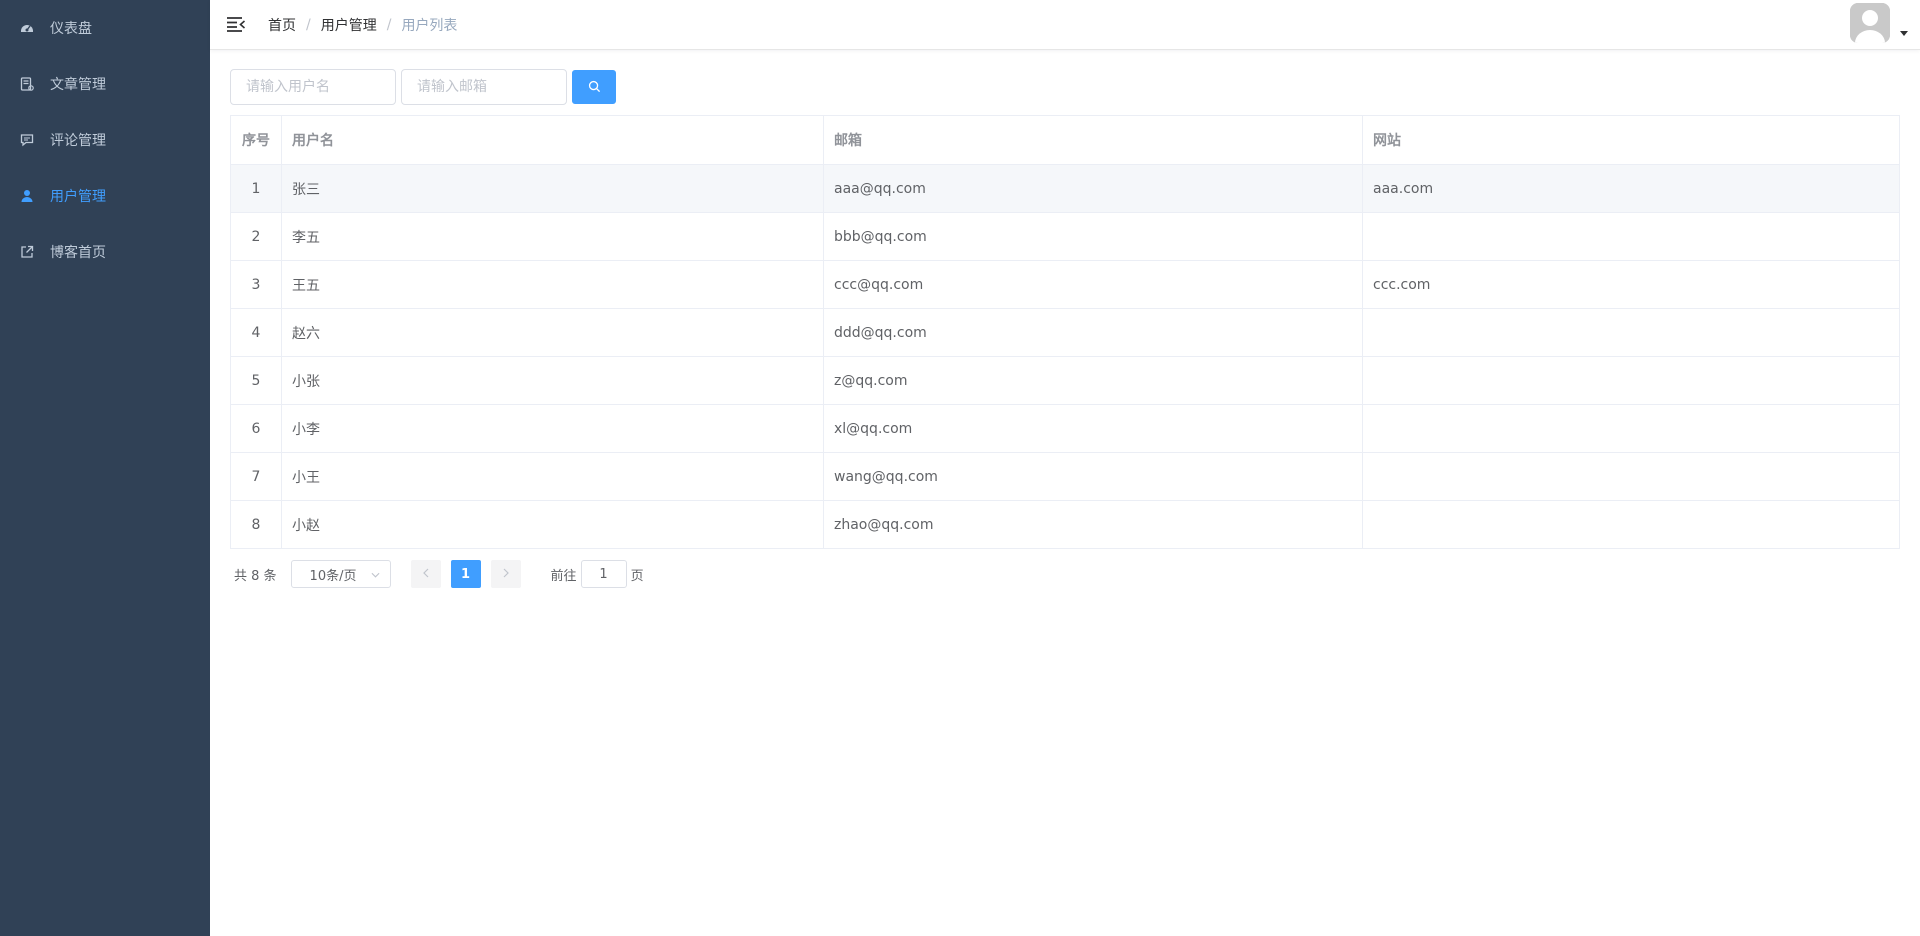  Describe the element at coordinates (1093, 524) in the screenshot. I see `cell-email: zhao@qq.com` at that location.